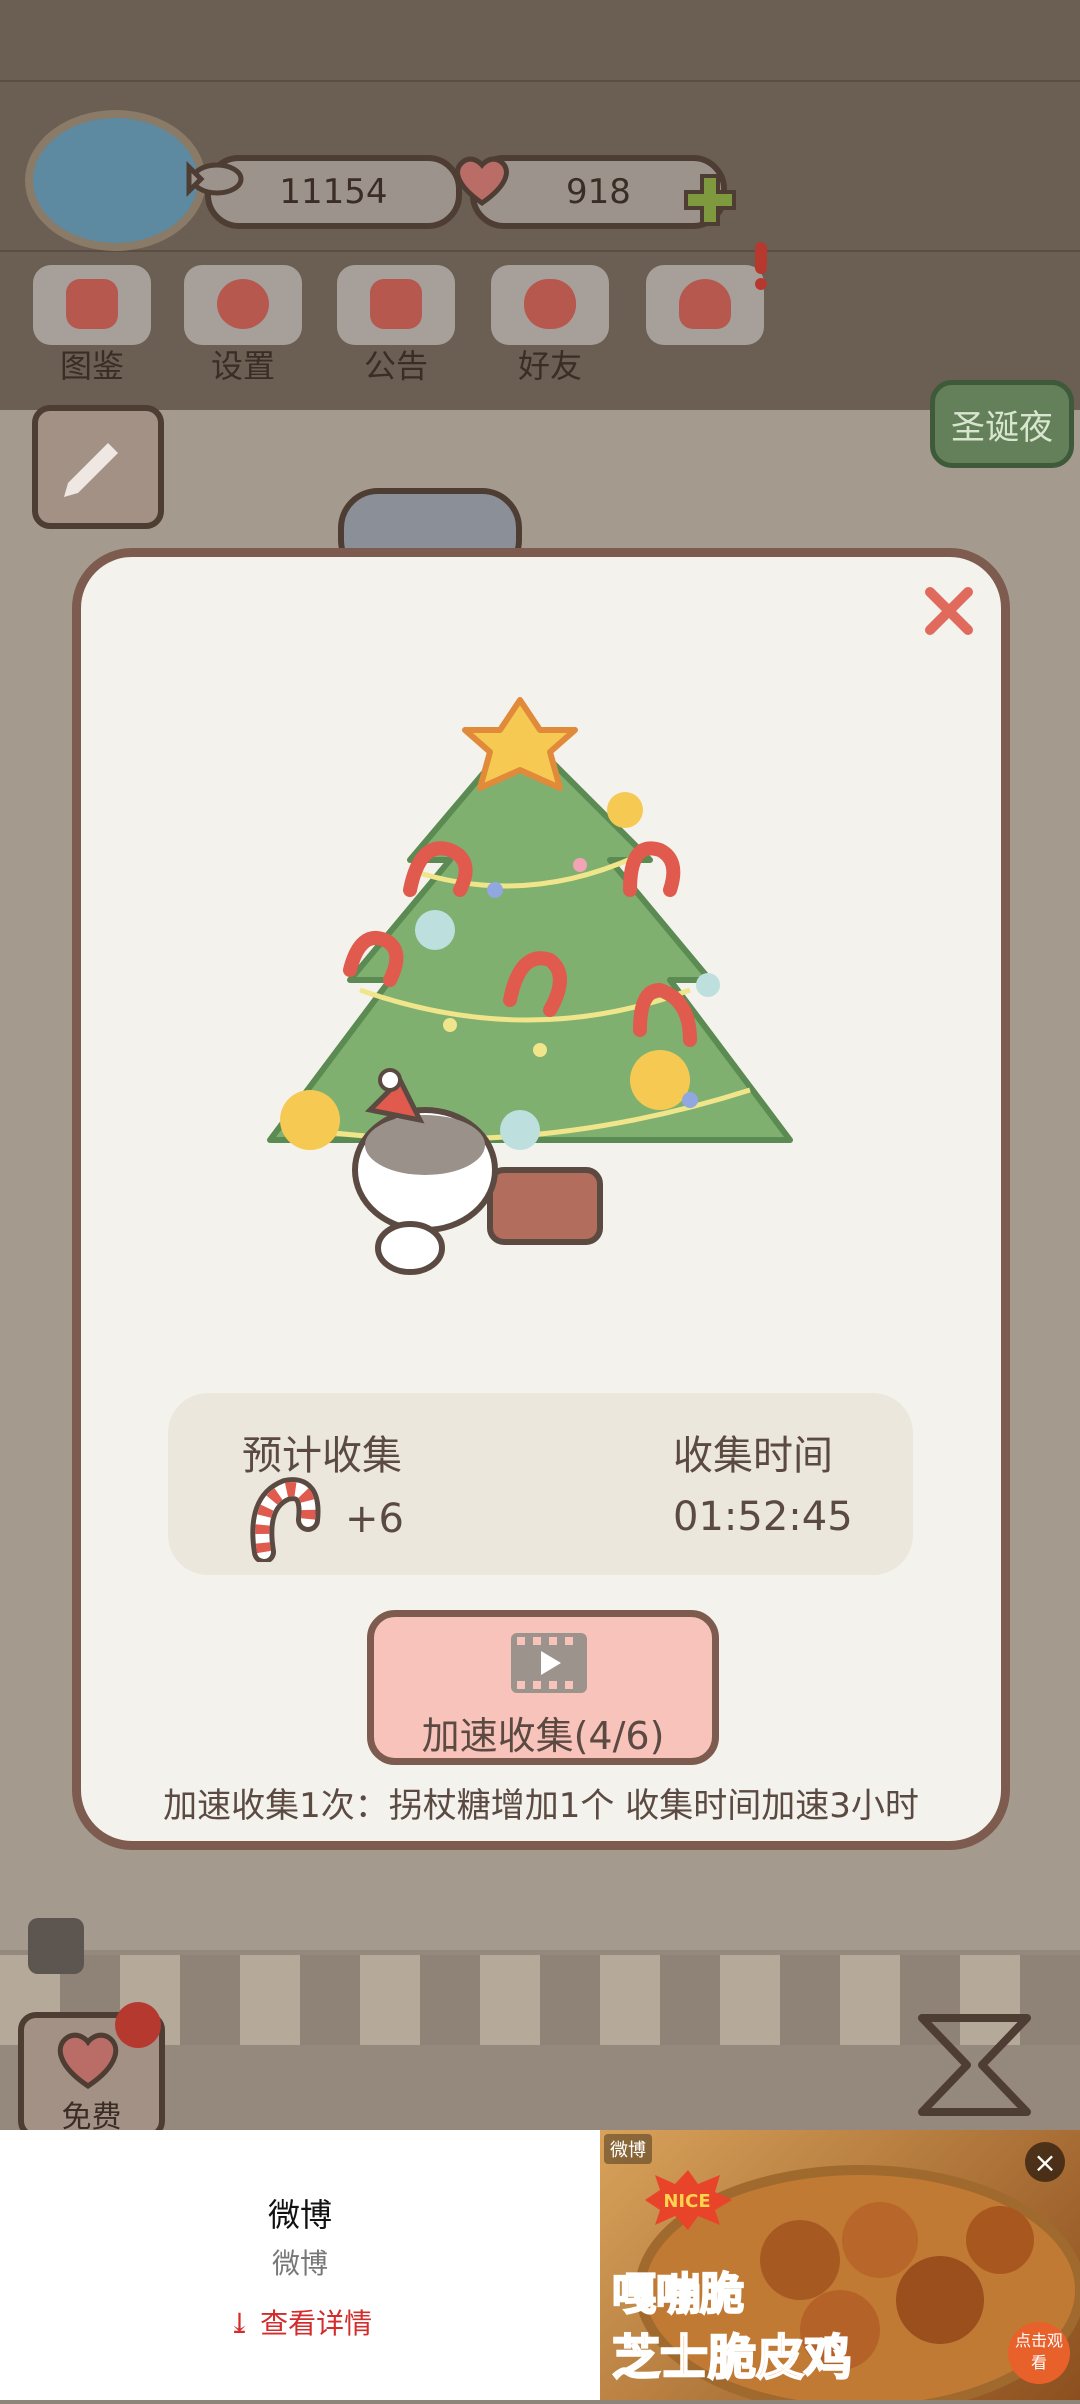 This screenshot has height=2404, width=1080. What do you see at coordinates (374, 1519) in the screenshot?
I see `expected-collection-value: +6` at bounding box center [374, 1519].